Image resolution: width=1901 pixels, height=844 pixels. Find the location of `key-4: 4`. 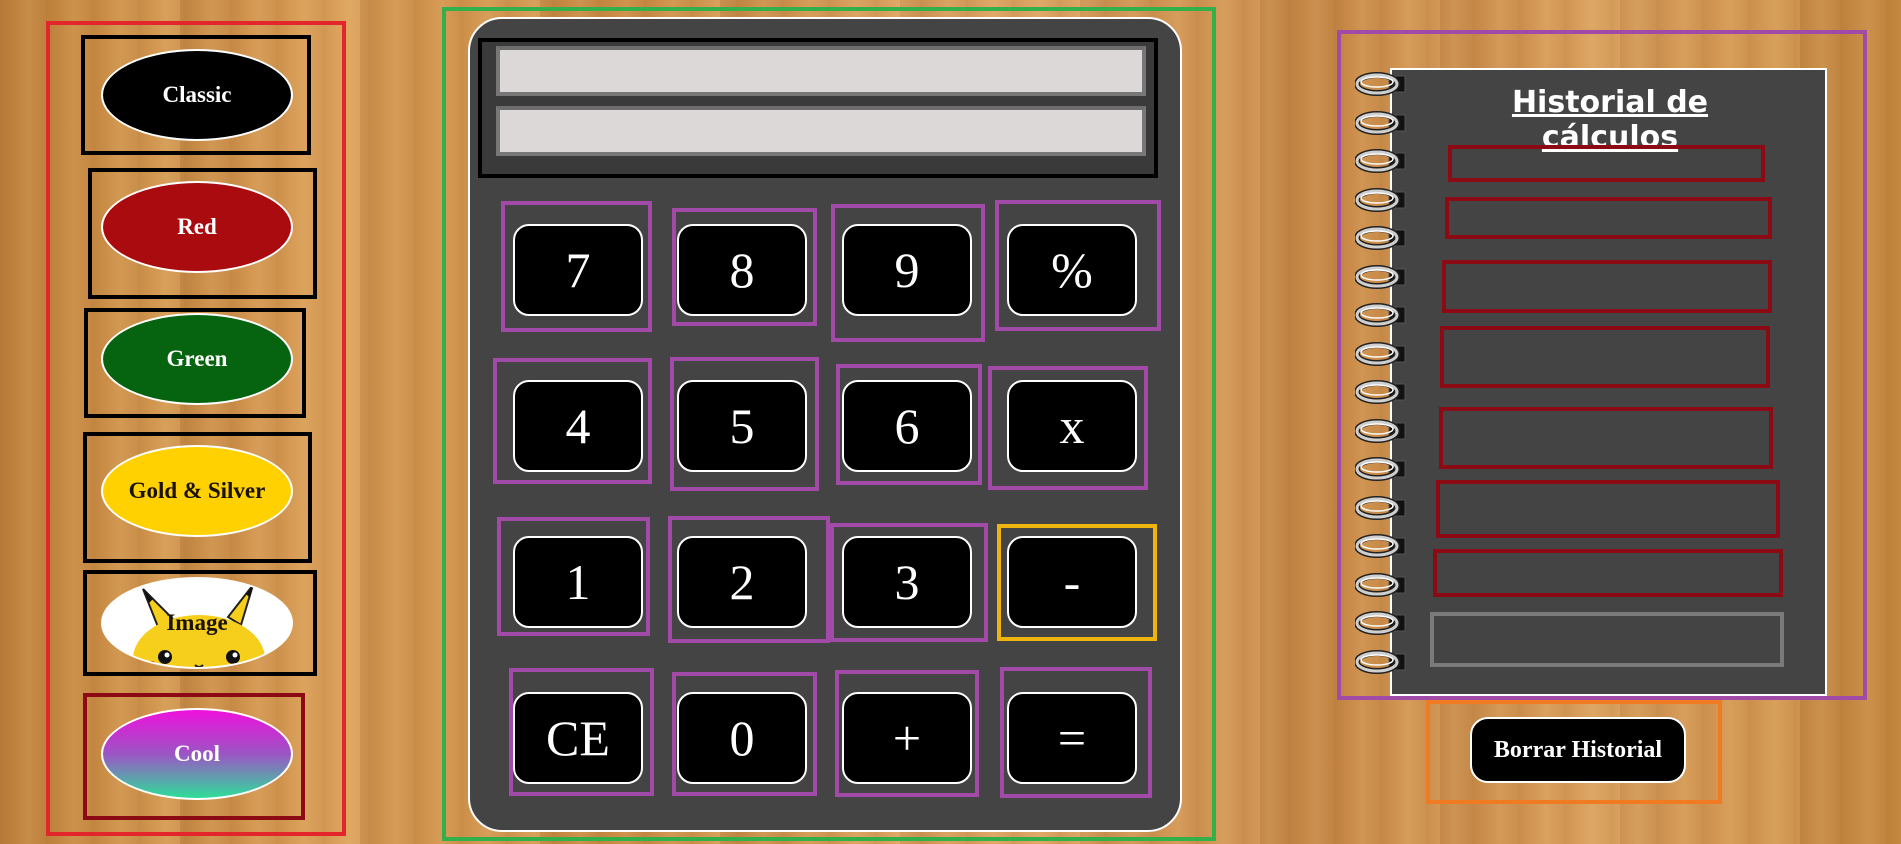

key-4: 4 is located at coordinates (578, 426).